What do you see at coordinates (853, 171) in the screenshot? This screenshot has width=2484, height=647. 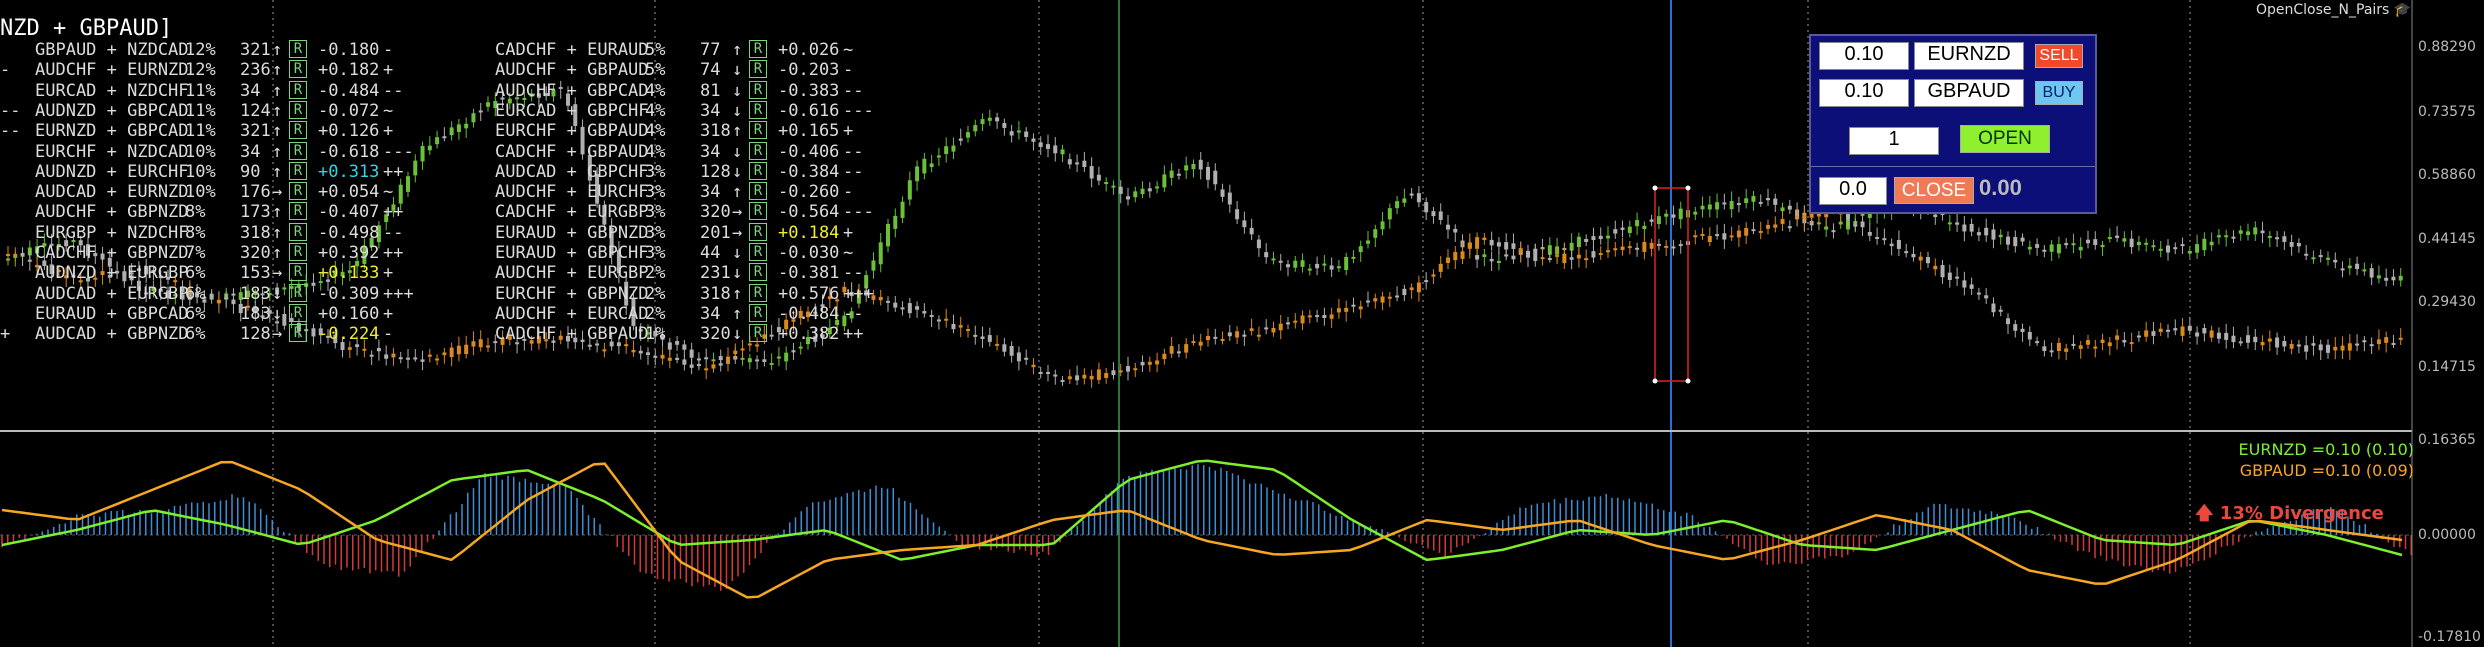 I see `pair-row-sig: --` at bounding box center [853, 171].